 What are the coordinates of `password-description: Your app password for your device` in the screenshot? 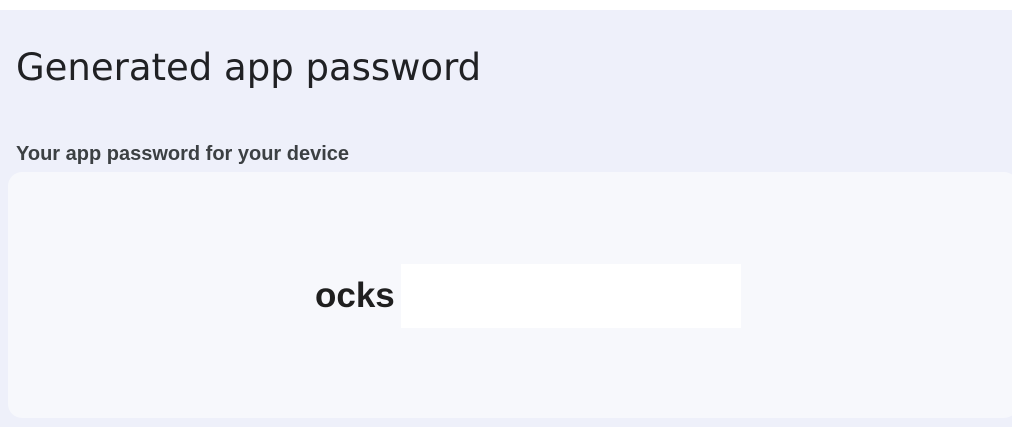 It's located at (183, 154).